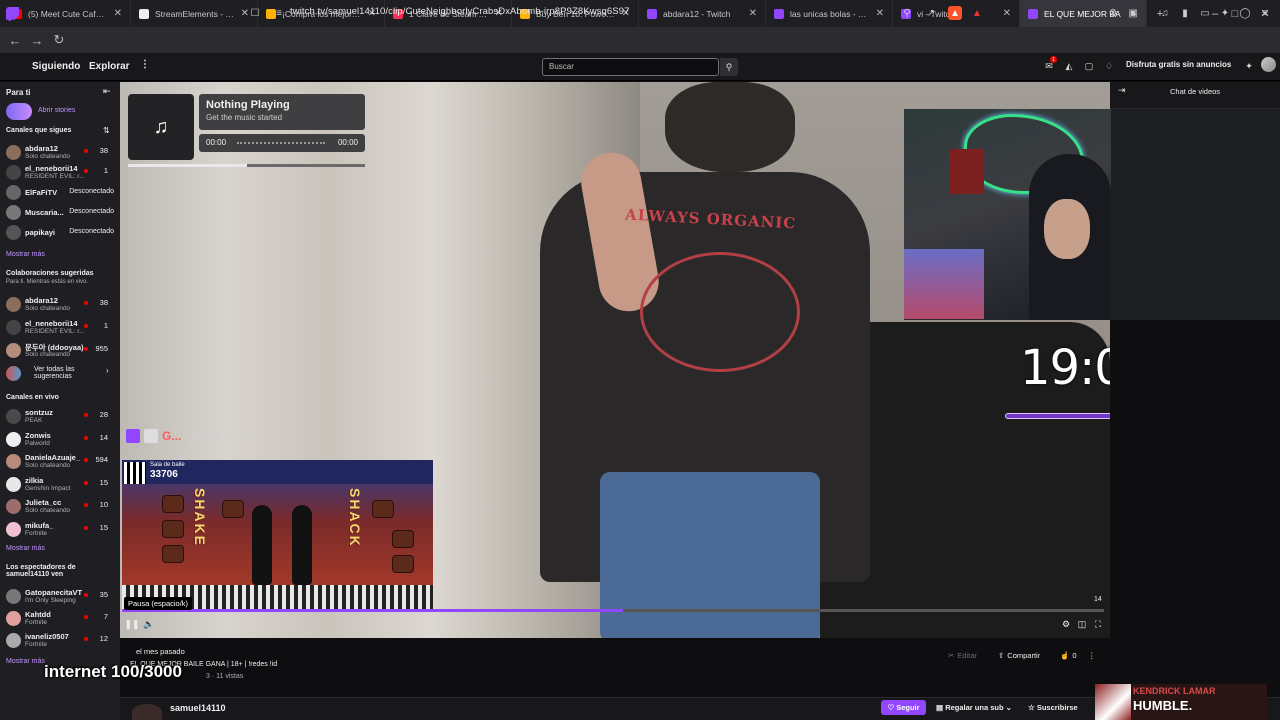 This screenshot has height=720, width=1280. Describe the element at coordinates (255, 13) in the screenshot. I see `bookmark-icon: ☐` at that location.